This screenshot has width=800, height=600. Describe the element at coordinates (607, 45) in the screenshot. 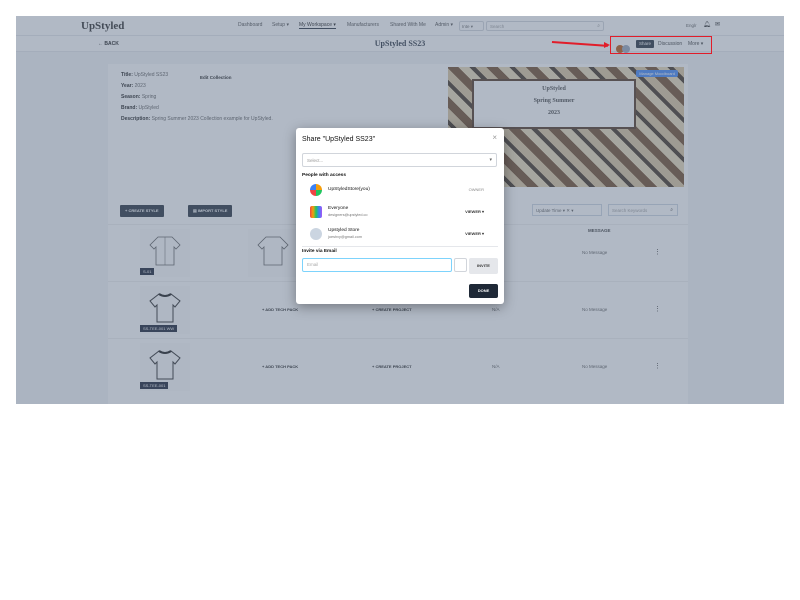

I see `arrow-head-icon` at that location.